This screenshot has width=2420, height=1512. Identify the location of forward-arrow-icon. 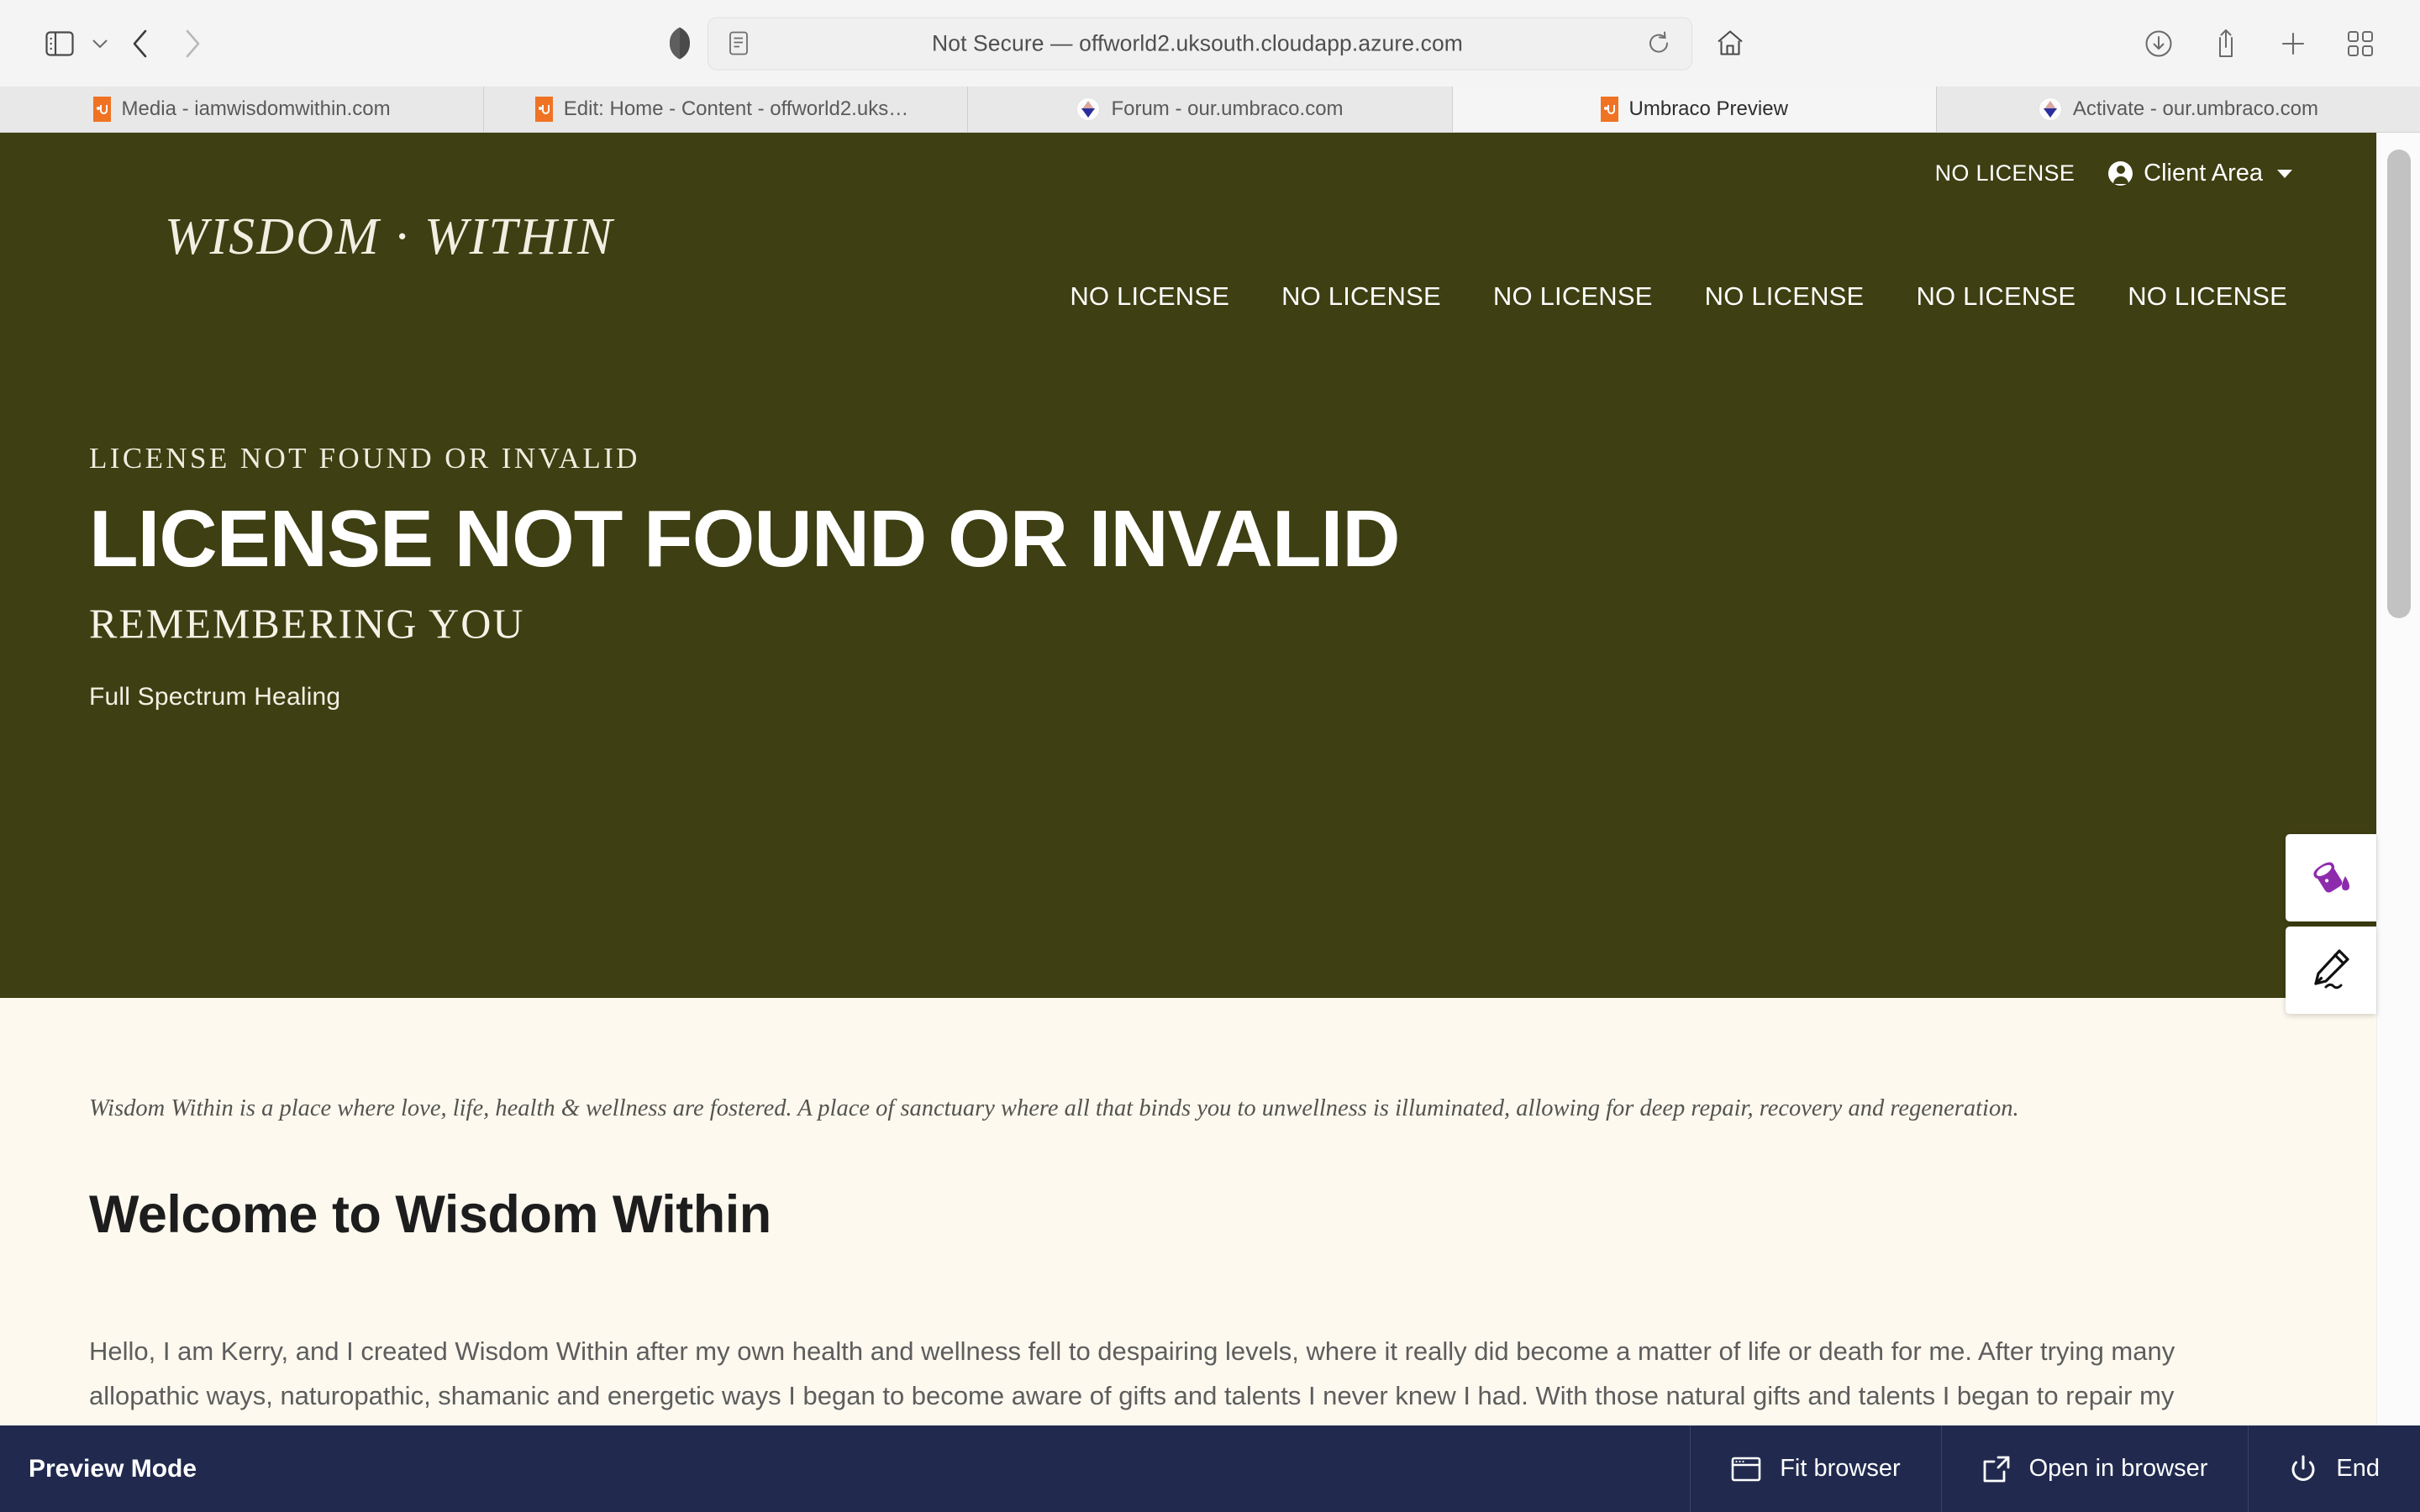
(192, 44).